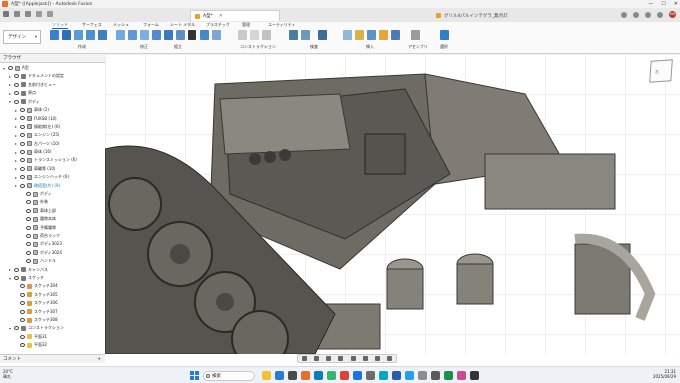 The image size is (680, 383). Describe the element at coordinates (6, 14) in the screenshot. I see `grid-menu-icon` at that location.